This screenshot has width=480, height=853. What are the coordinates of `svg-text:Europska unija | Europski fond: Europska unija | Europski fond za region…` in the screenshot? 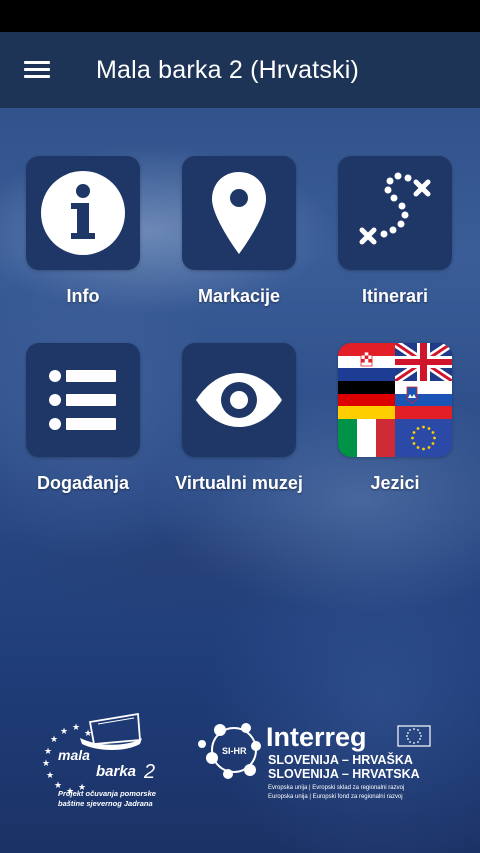 It's located at (335, 797).